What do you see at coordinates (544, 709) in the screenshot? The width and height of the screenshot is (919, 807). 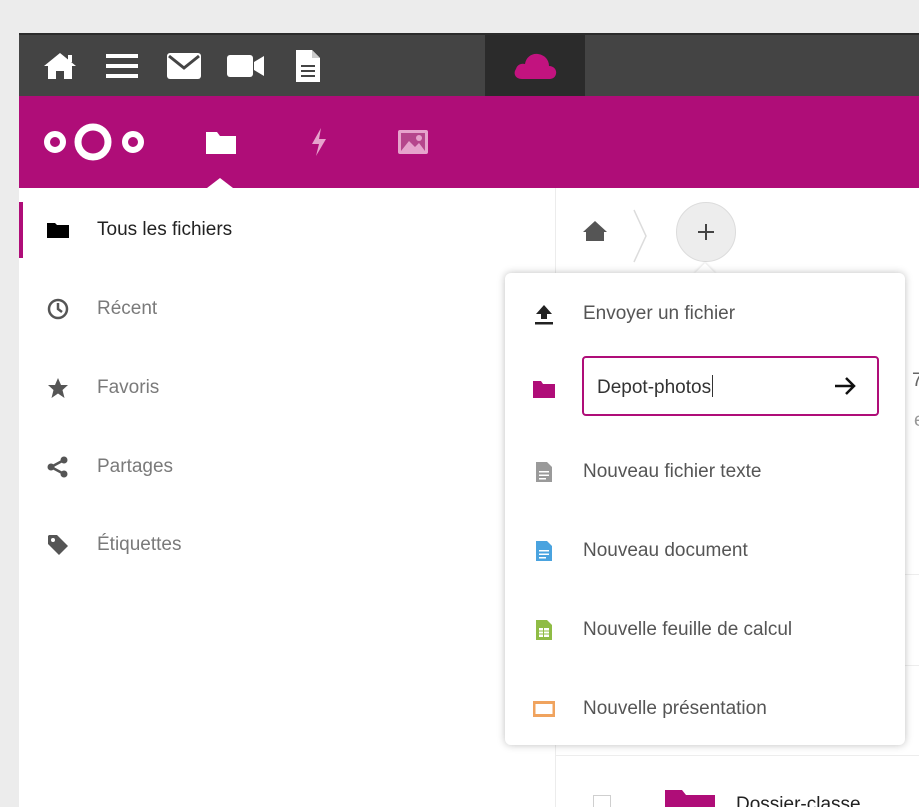 I see `presentation-icon` at bounding box center [544, 709].